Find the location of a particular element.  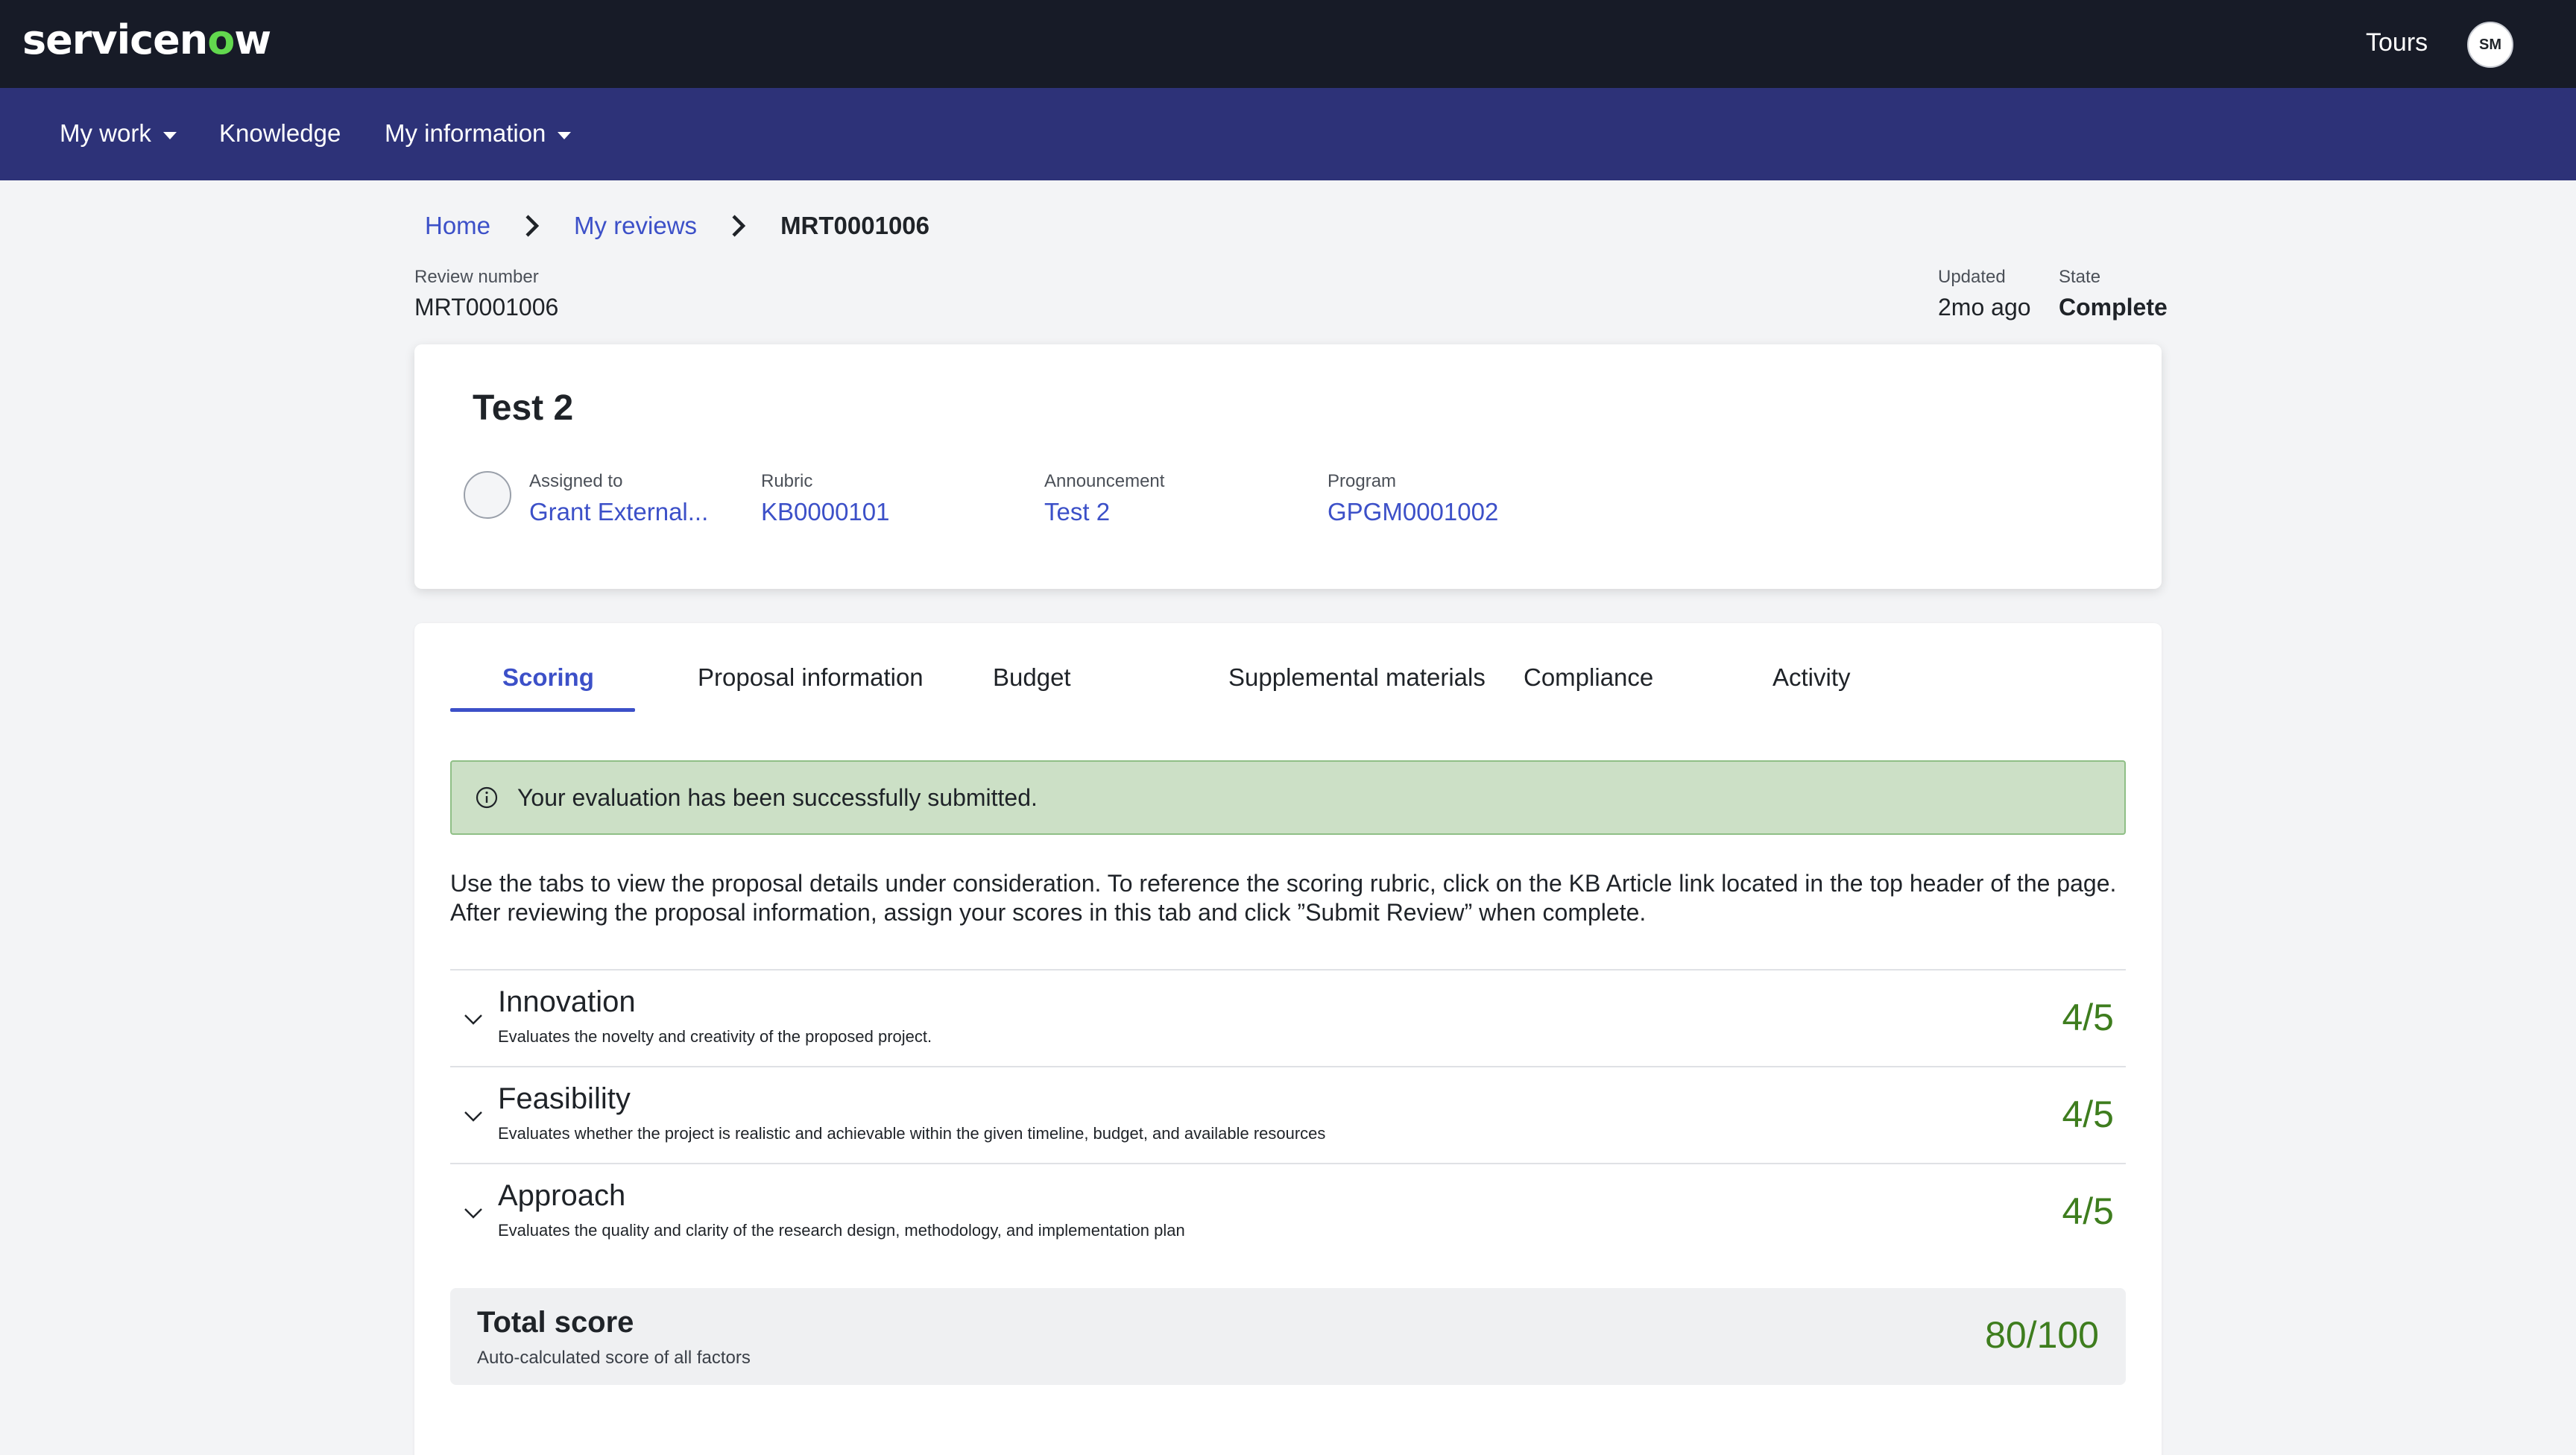

nav-my-work: My work is located at coordinates (118, 133).